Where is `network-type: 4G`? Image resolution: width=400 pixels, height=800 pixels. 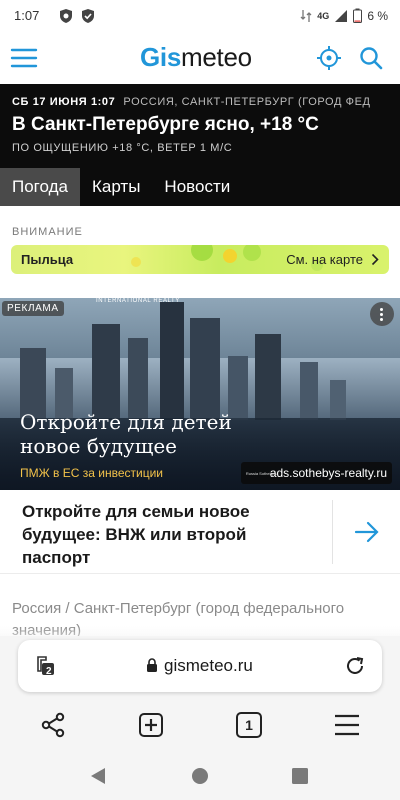
network-type: 4G is located at coordinates (323, 15).